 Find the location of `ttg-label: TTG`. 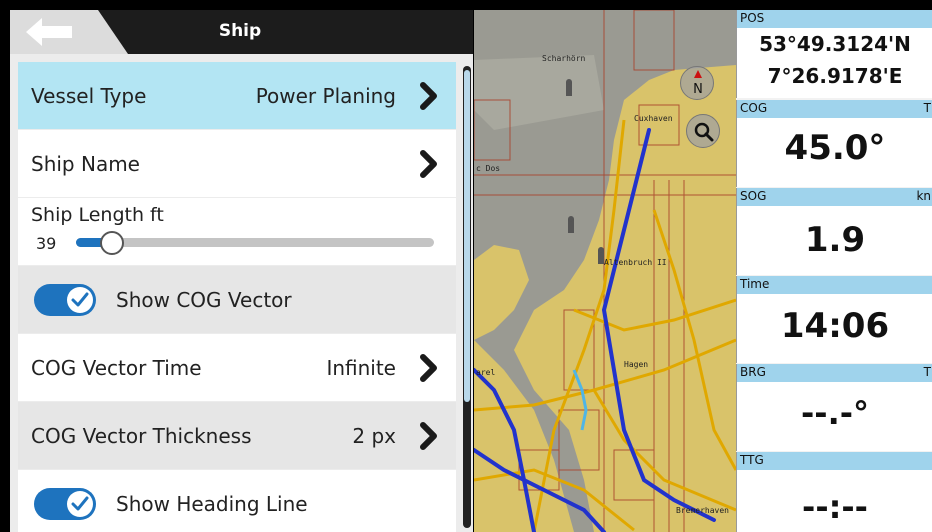

ttg-label: TTG is located at coordinates (752, 460).